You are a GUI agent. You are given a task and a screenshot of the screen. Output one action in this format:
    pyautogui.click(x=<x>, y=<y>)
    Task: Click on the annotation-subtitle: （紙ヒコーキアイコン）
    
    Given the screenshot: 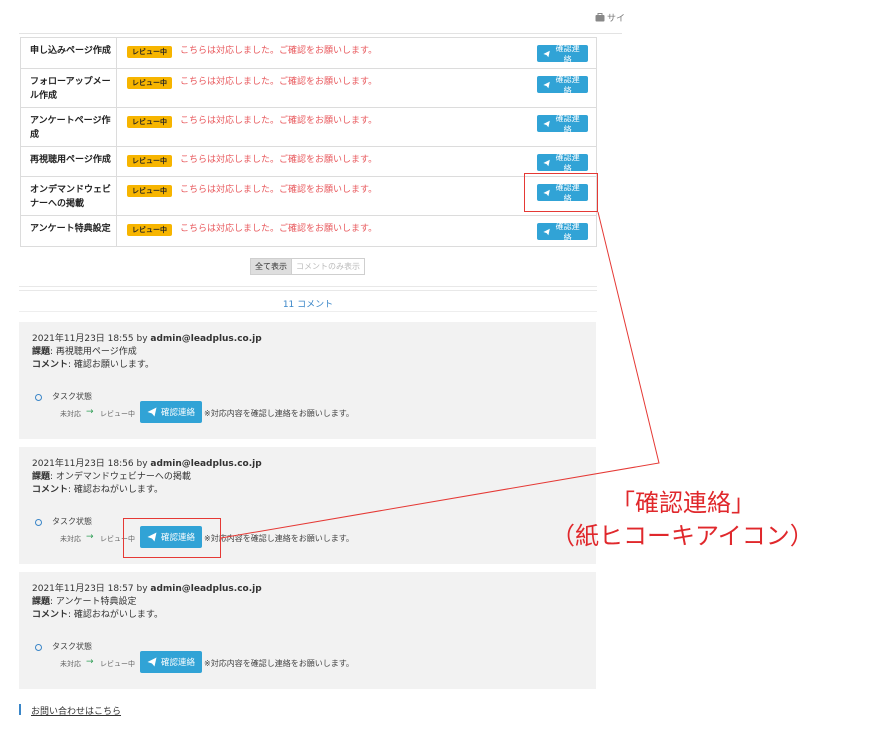 What is the action you would take?
    pyautogui.click(x=682, y=536)
    